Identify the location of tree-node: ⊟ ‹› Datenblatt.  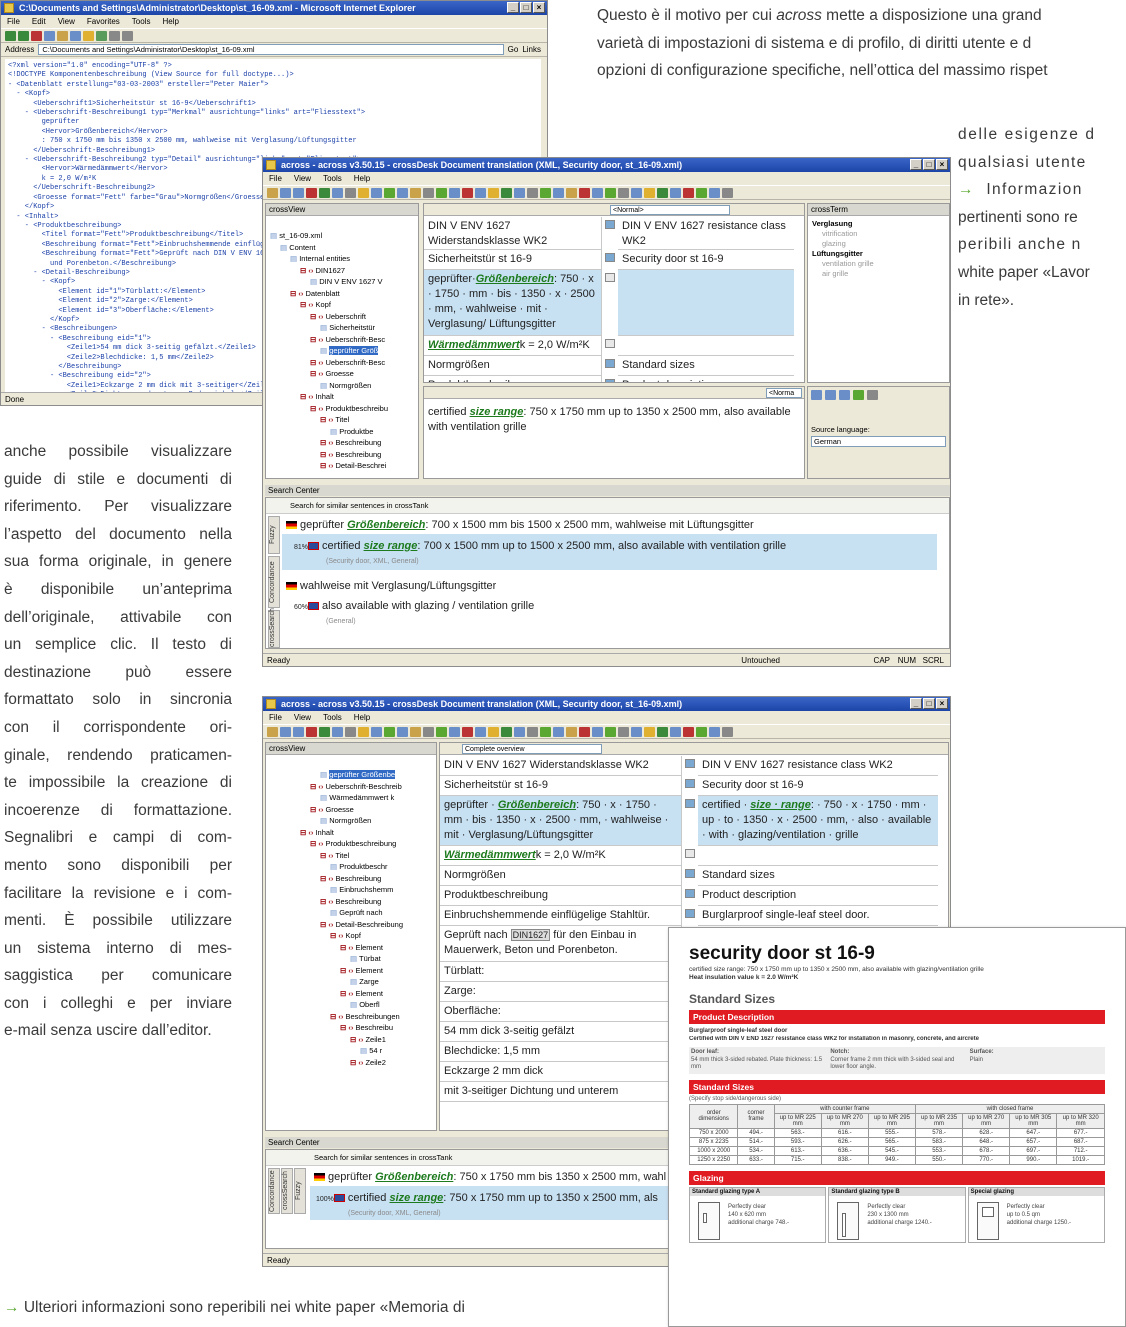
(344, 294).